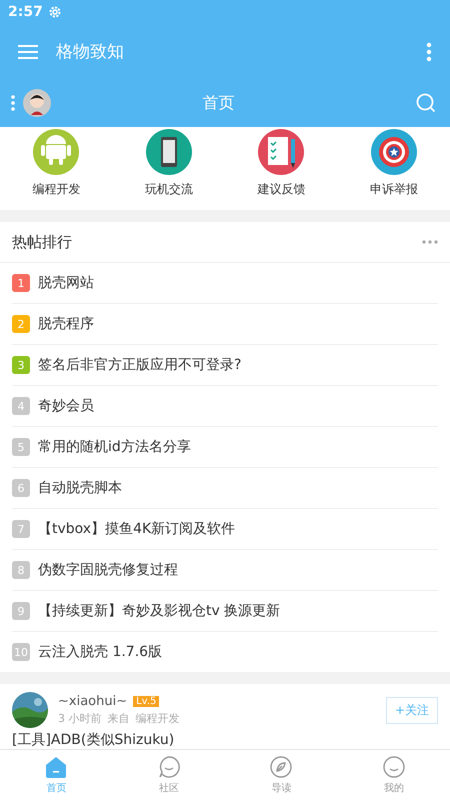 This screenshot has width=450, height=800. I want to click on post-time: 3 小时前, so click(80, 718).